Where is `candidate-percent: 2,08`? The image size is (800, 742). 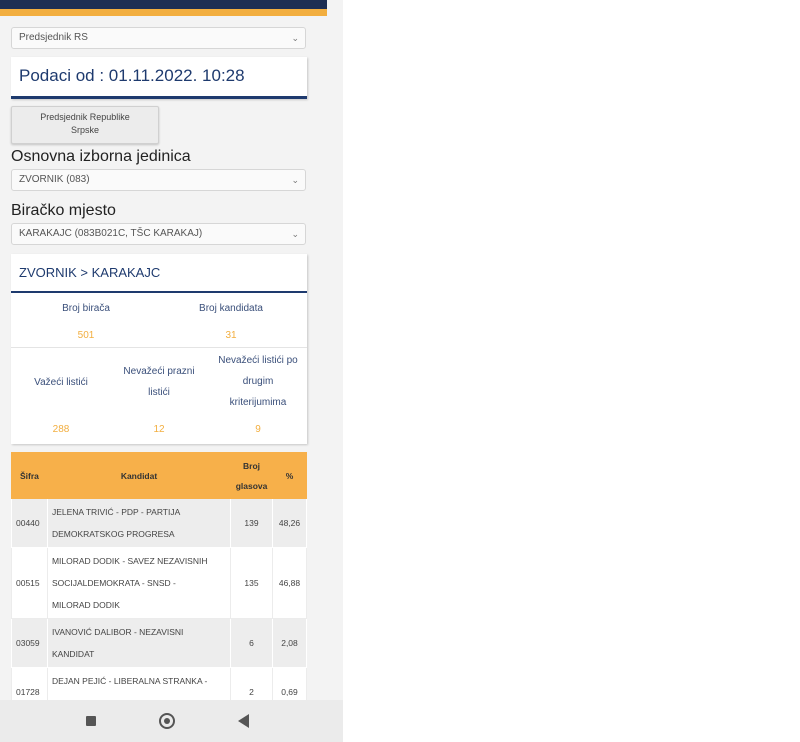
candidate-percent: 2,08 is located at coordinates (289, 643).